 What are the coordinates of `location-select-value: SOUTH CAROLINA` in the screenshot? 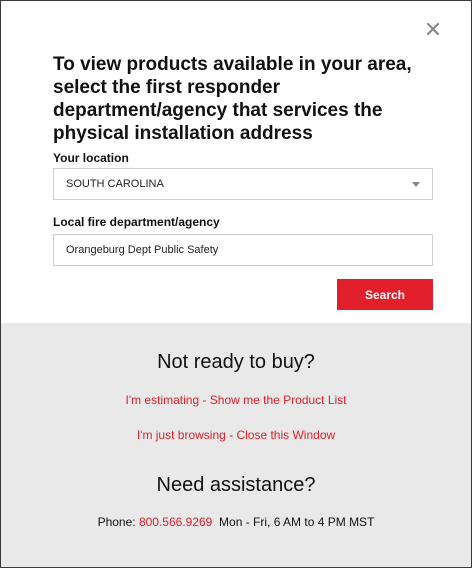 It's located at (115, 184).